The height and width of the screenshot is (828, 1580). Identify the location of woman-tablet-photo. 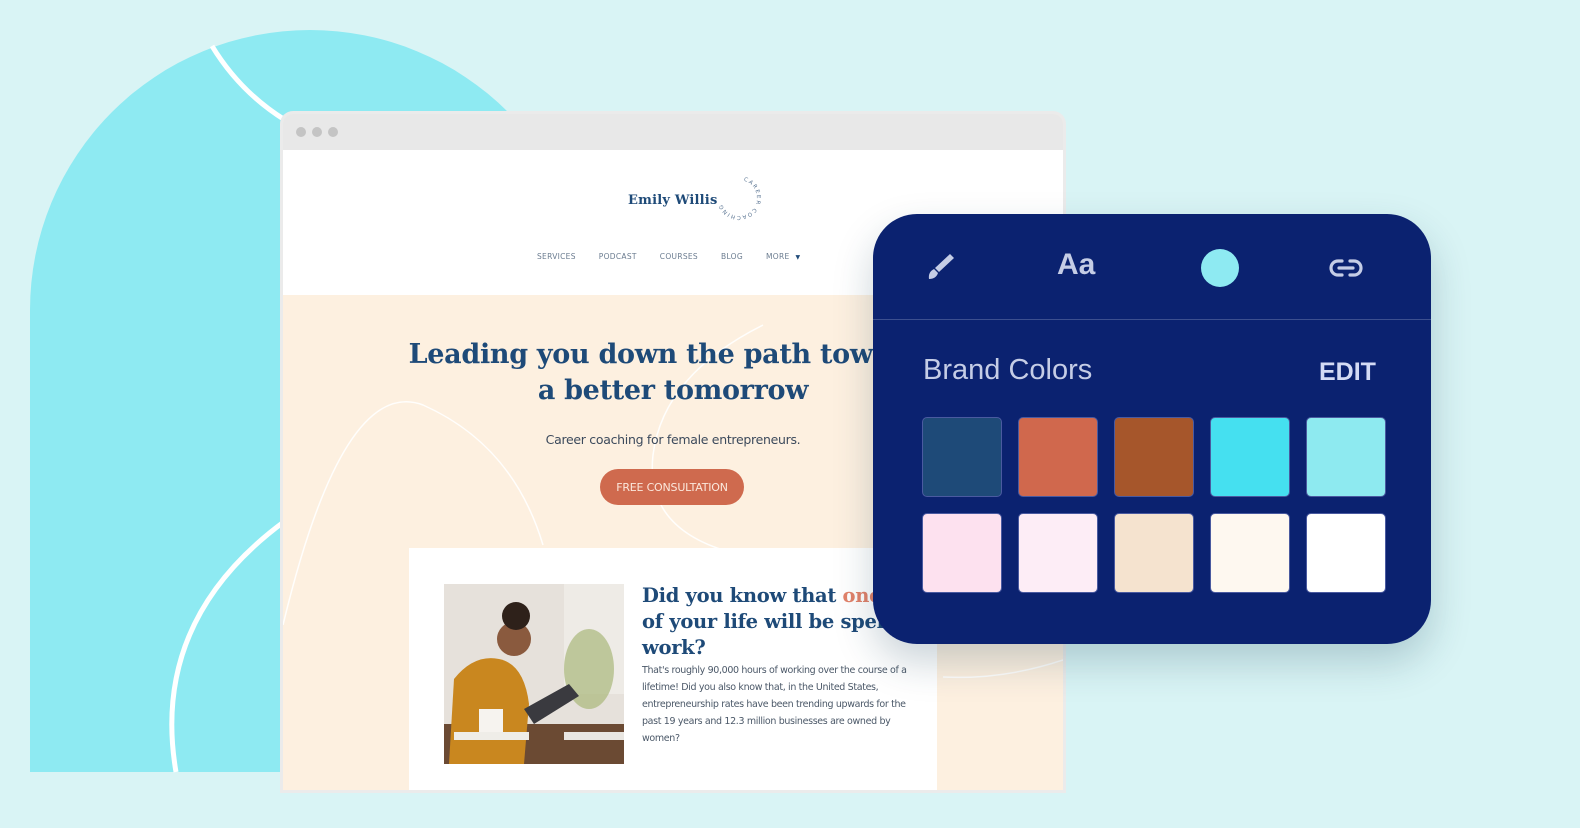
(534, 674).